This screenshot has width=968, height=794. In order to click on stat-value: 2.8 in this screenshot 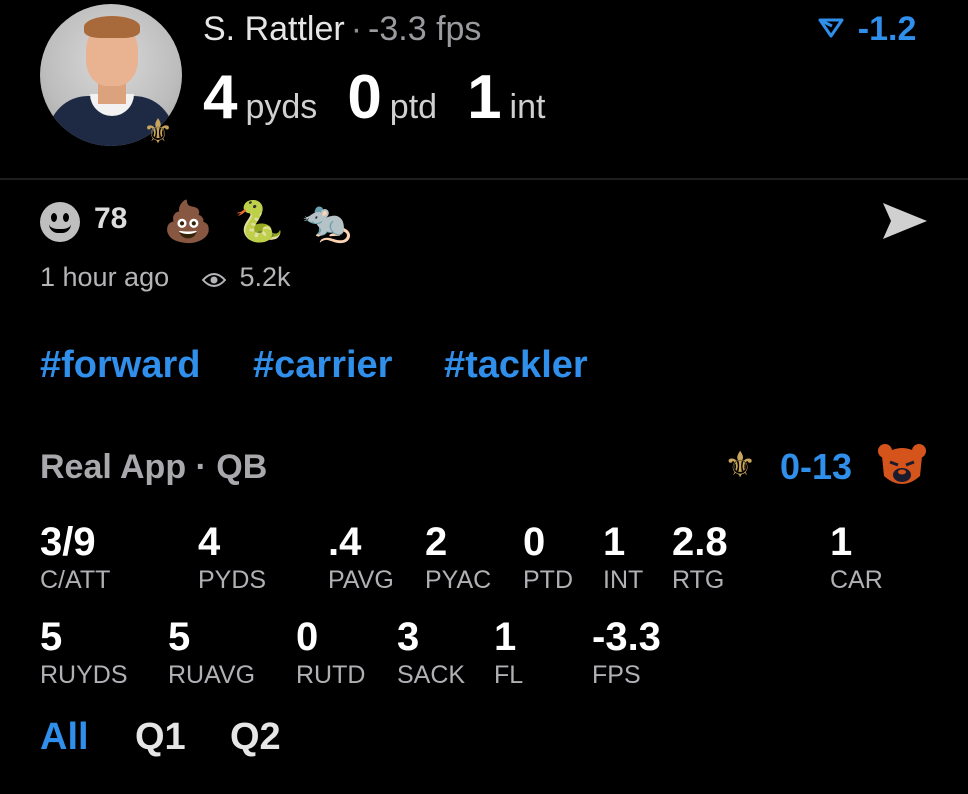, I will do `click(700, 542)`.